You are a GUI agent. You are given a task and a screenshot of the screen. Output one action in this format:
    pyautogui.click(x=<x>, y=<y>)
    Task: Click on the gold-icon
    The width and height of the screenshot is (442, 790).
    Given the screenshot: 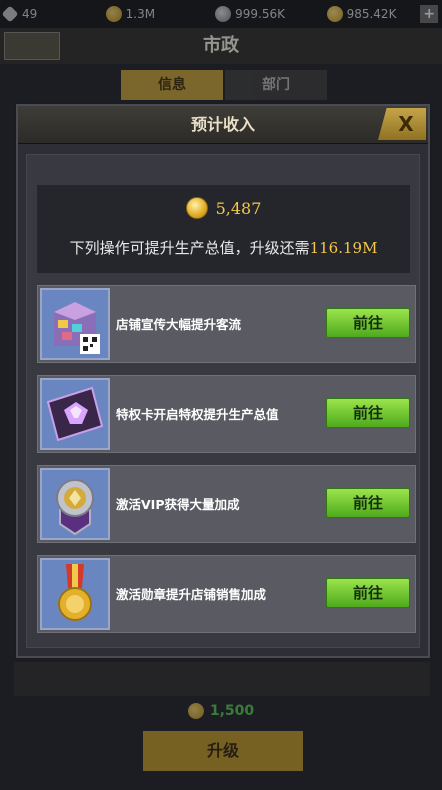 What is the action you would take?
    pyautogui.click(x=334, y=14)
    